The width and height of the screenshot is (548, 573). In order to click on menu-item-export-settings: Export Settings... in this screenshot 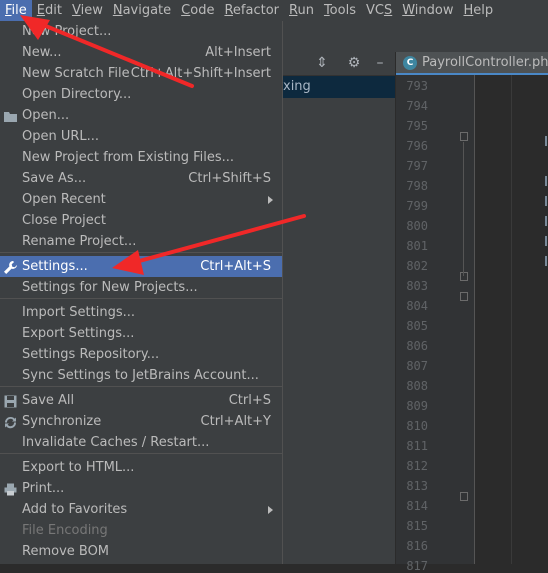, I will do `click(141, 333)`.